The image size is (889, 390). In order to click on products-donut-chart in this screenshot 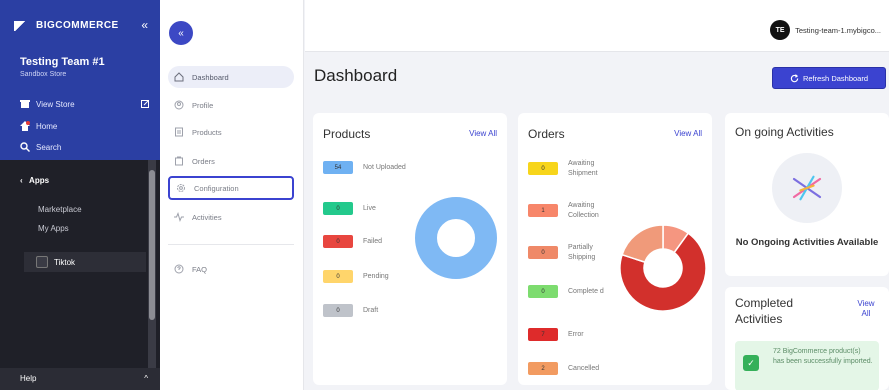, I will do `click(456, 238)`.